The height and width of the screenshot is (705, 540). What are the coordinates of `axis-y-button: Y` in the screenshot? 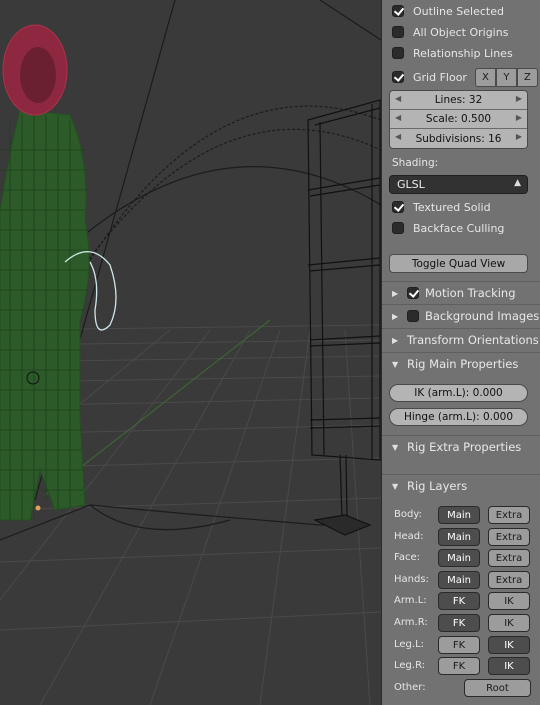 It's located at (506, 77).